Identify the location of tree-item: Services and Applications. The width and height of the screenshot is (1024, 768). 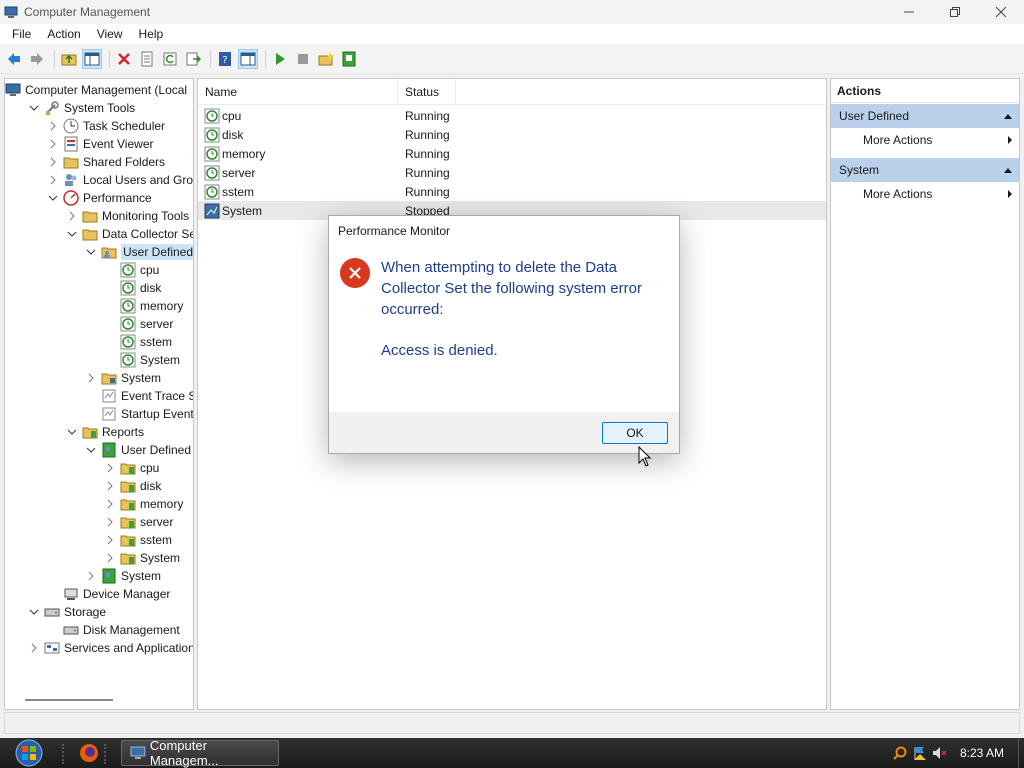
(110, 648).